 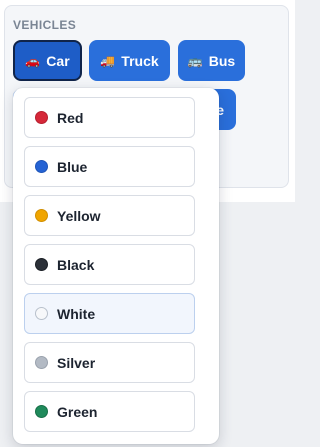 What do you see at coordinates (58, 60) in the screenshot?
I see `vehicle-label: Car` at bounding box center [58, 60].